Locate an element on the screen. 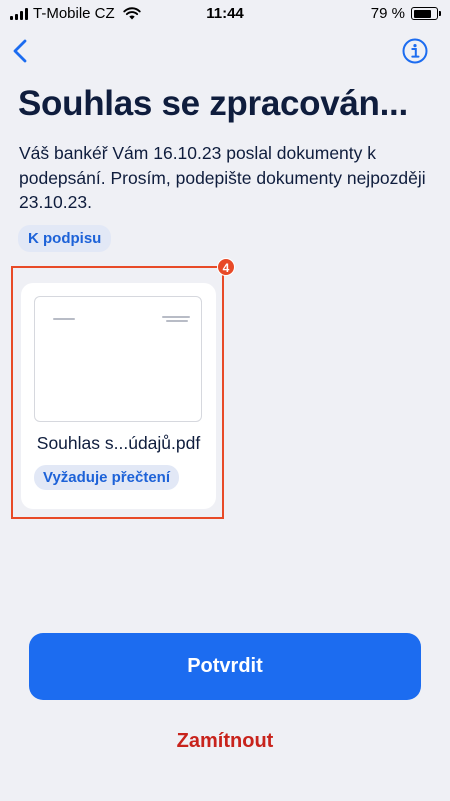  back-button is located at coordinates (20, 51).